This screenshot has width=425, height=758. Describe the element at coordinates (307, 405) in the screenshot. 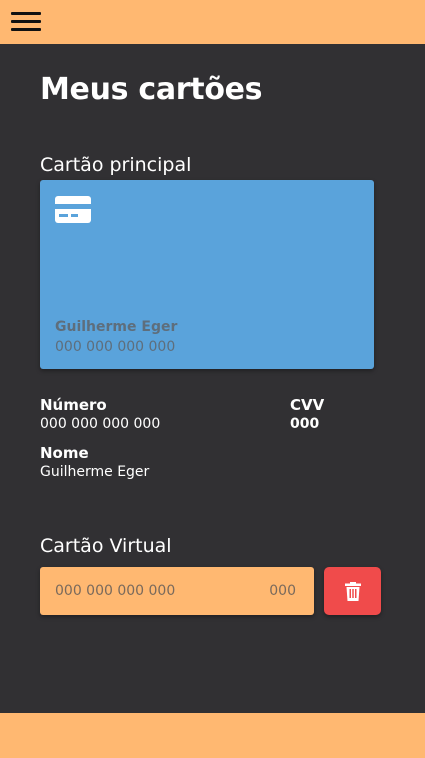

I see `cvv-label: CVV` at that location.